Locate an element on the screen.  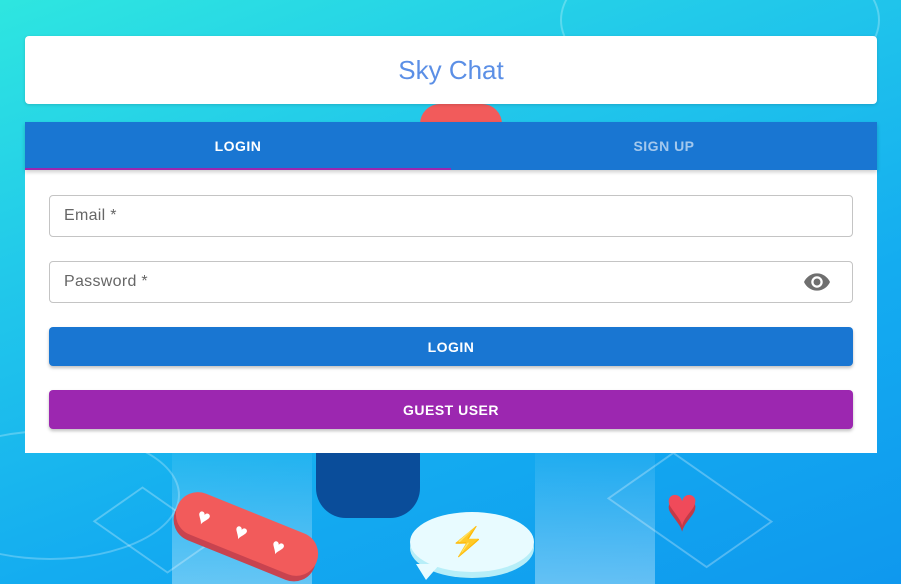
app-title: Sky Chat is located at coordinates (451, 69).